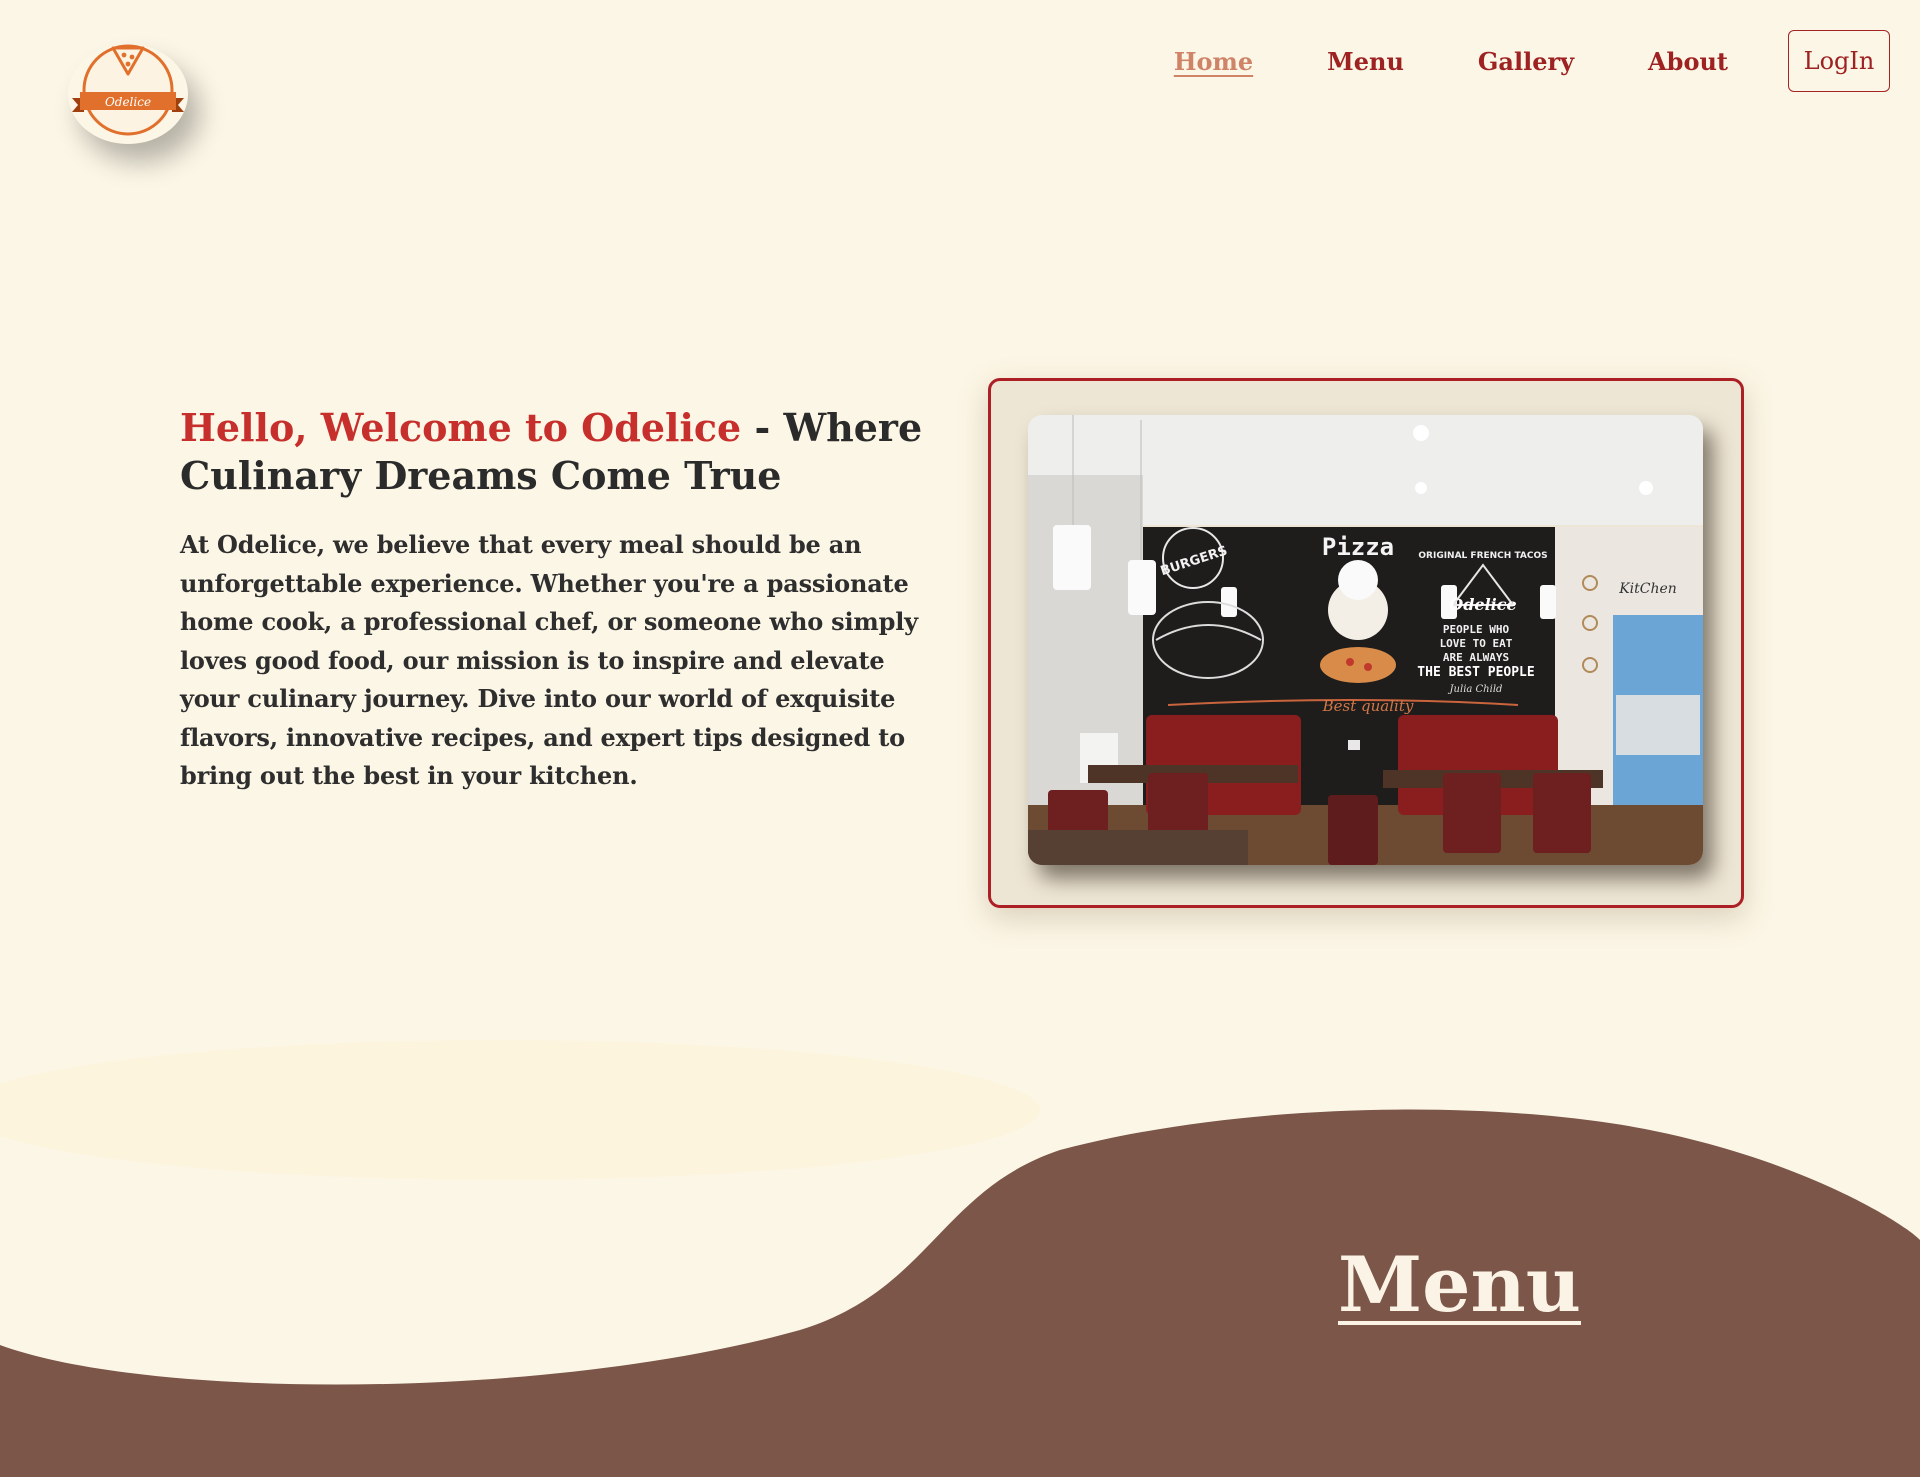 This screenshot has width=1920, height=1477. I want to click on menu-section-title: Menu, so click(1459, 1284).